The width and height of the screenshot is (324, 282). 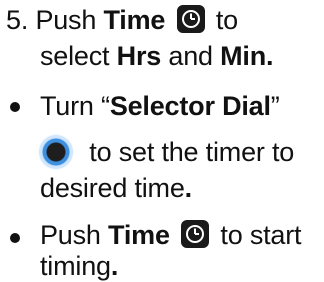 I want to click on step-number: 5., so click(x=17, y=20).